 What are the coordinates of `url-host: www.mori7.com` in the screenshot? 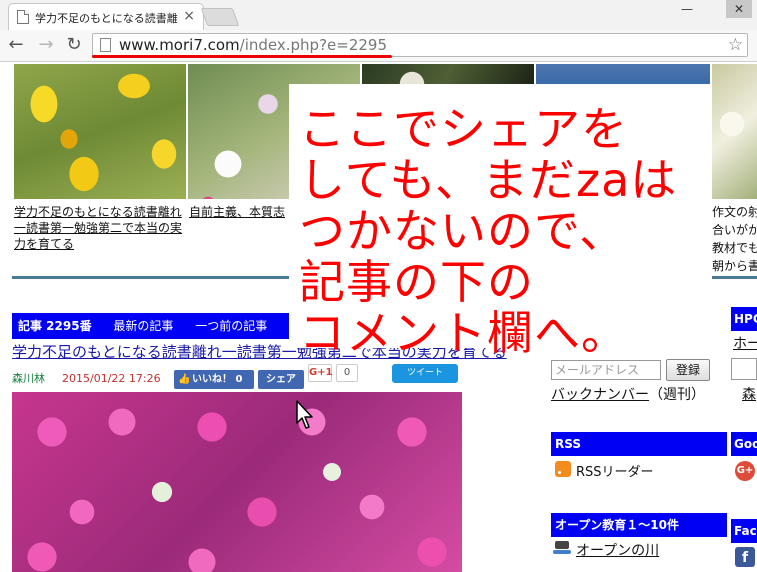 It's located at (179, 45).